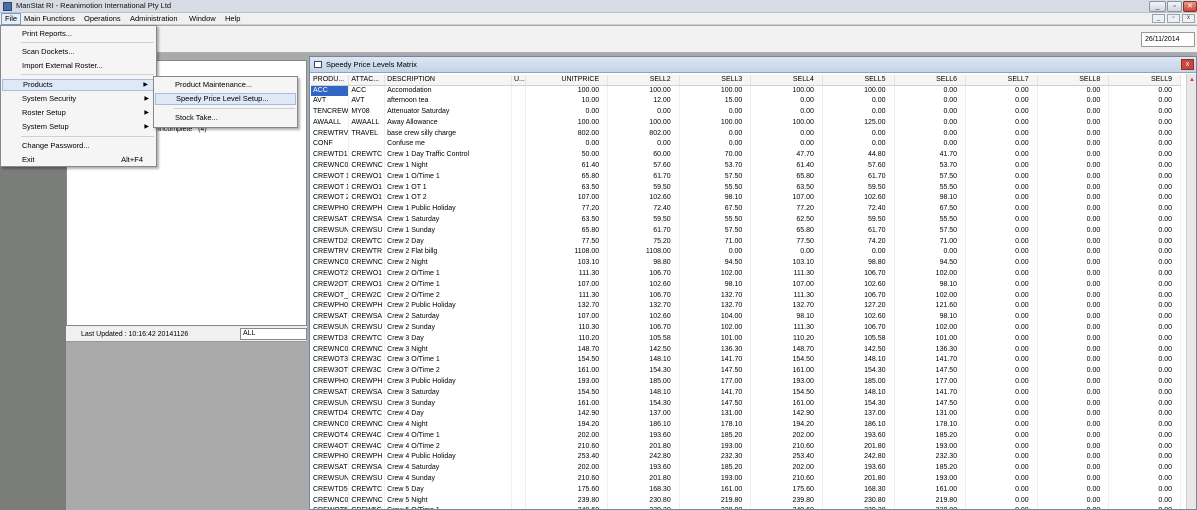  Describe the element at coordinates (858, 80) in the screenshot. I see `column-header: SELL5` at that location.